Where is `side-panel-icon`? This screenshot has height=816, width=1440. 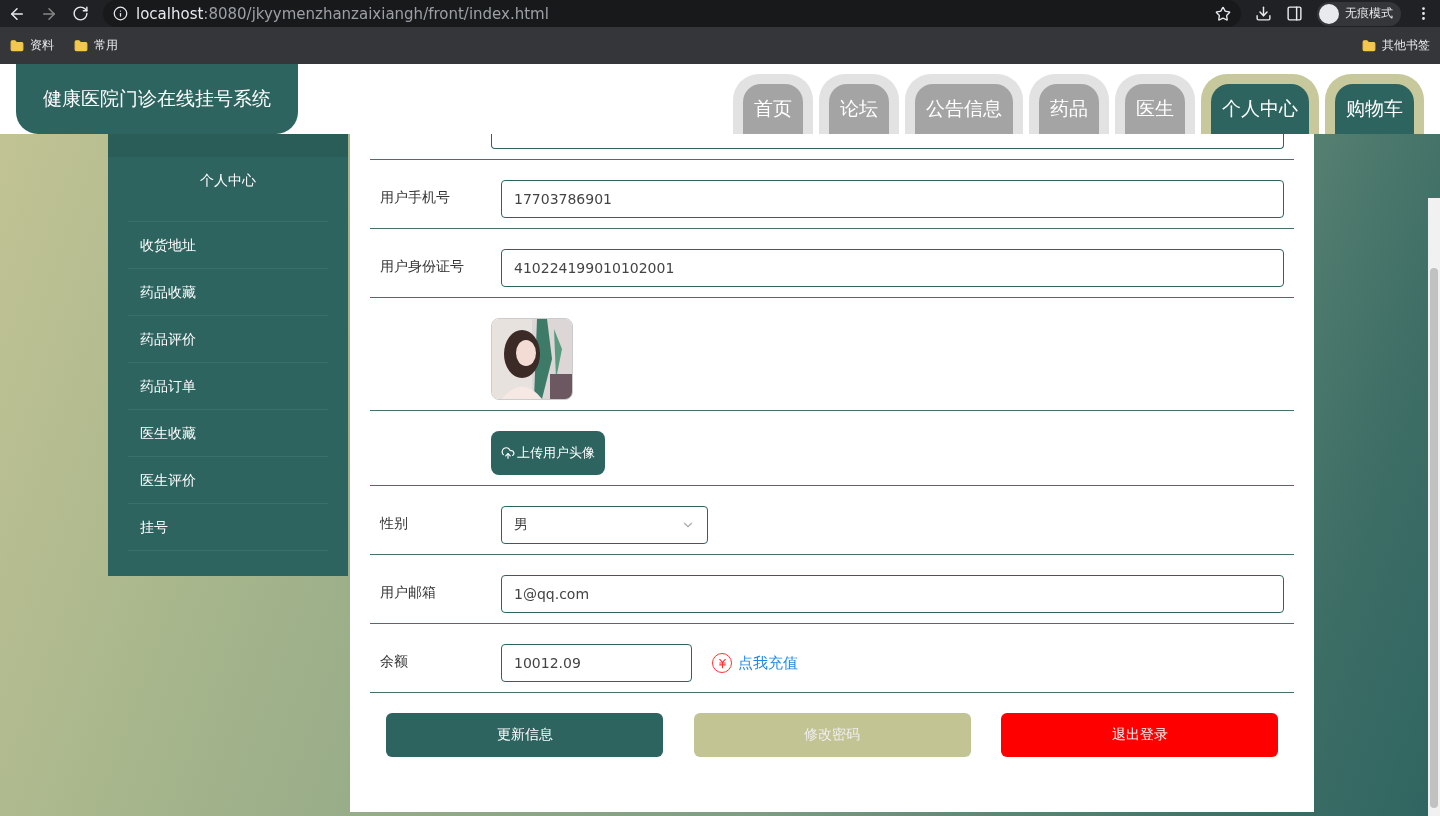
side-panel-icon is located at coordinates (1294, 13).